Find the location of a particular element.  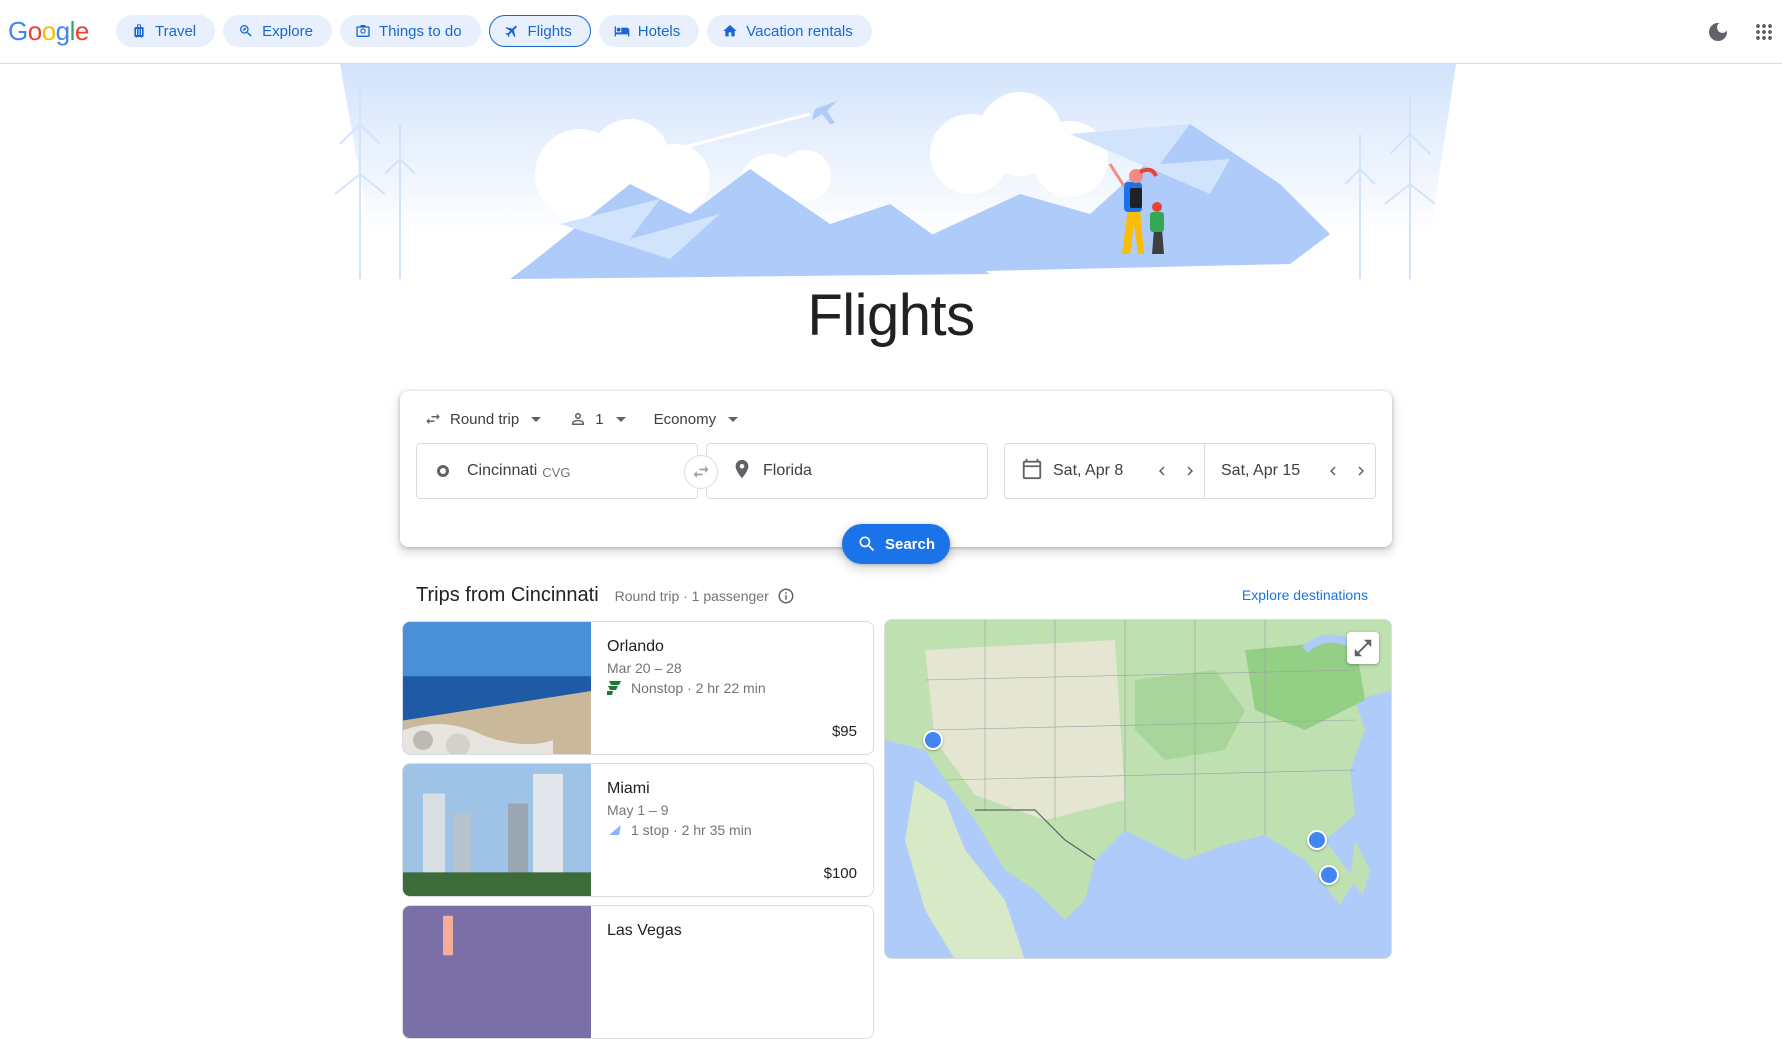

nav-chip-label: Travel is located at coordinates (176, 31).